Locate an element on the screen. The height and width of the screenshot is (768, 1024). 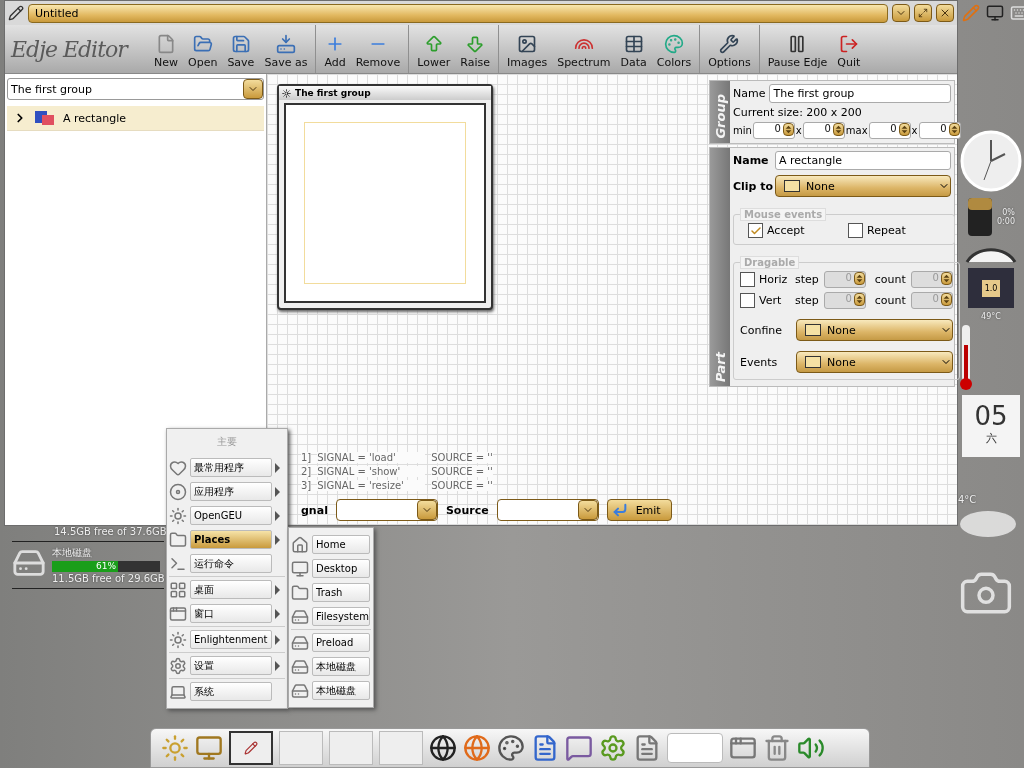
toolbar-button: Lower is located at coordinates (434, 49).